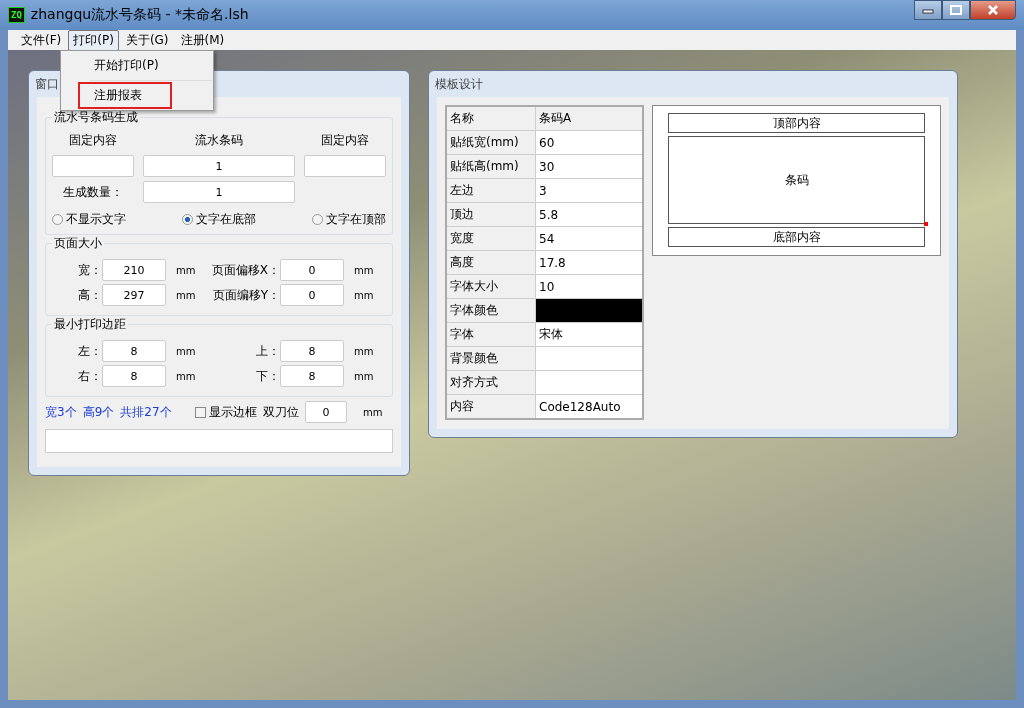 The width and height of the screenshot is (1024, 708). What do you see at coordinates (491, 310) in the screenshot?
I see `property-name: 字体颜色` at bounding box center [491, 310].